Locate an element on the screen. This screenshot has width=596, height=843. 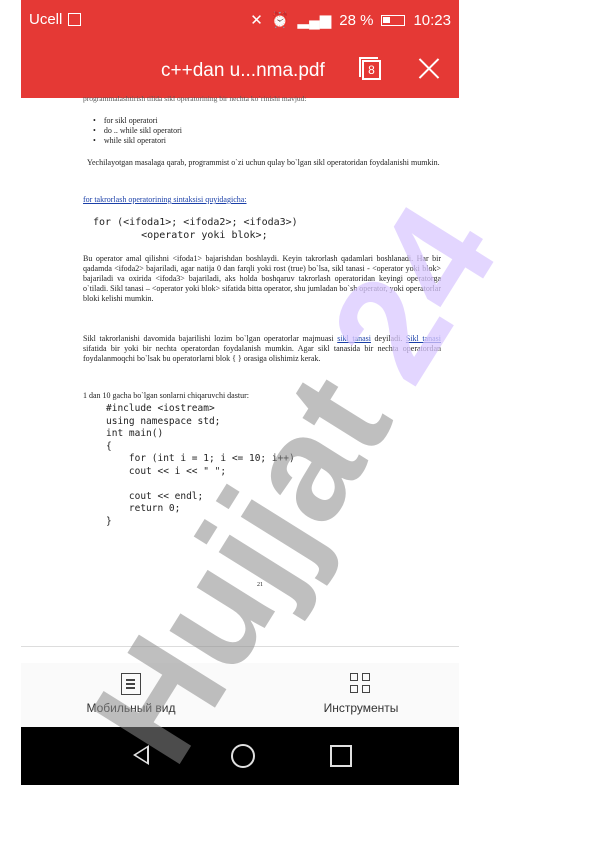
navigation-bar is located at coordinates (240, 756).